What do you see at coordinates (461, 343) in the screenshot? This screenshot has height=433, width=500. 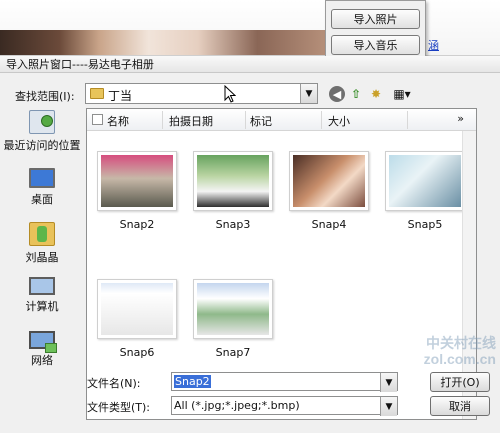 I see `watermark-line1: 中关村在线` at bounding box center [461, 343].